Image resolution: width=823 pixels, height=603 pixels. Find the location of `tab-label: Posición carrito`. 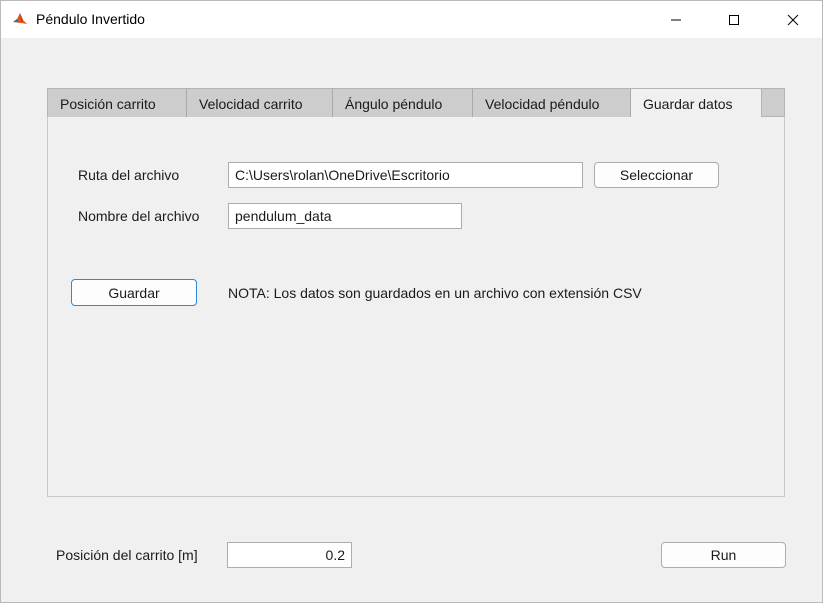

tab-label: Posición carrito is located at coordinates (108, 103).